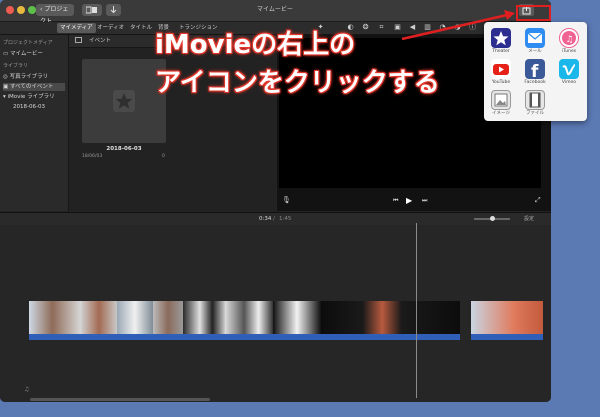 The image size is (600, 417). I want to click on annotation-line-2: アイコンをクリックする, so click(297, 83).